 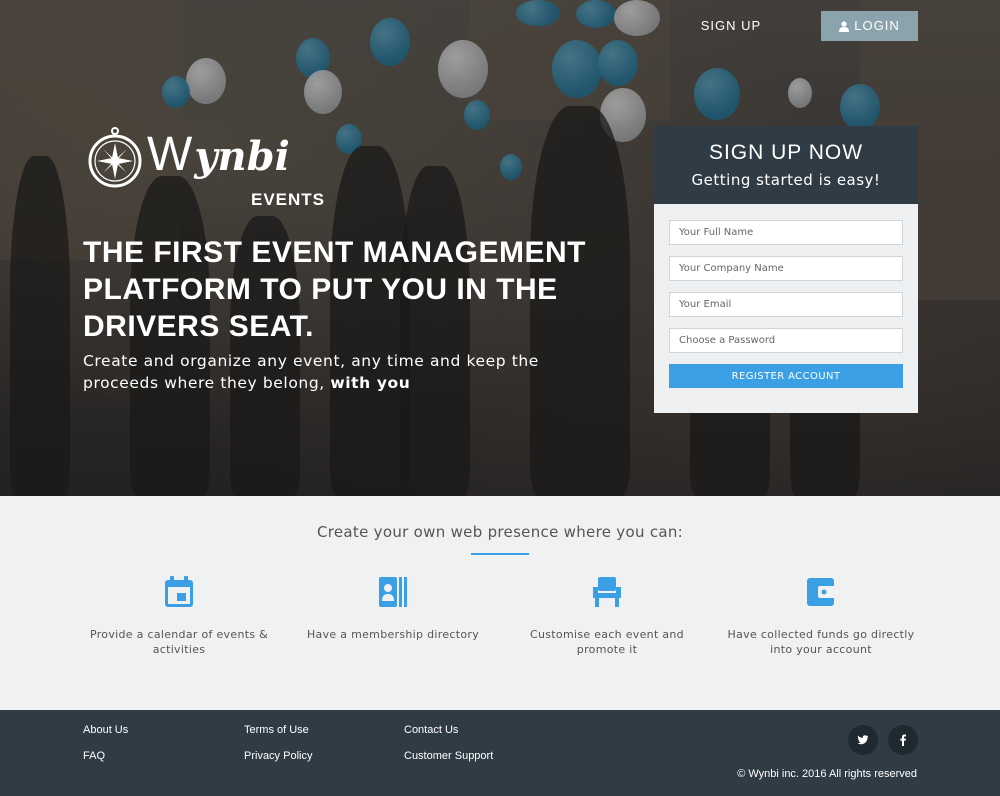 What do you see at coordinates (786, 152) in the screenshot?
I see `signup-card-title: SIGN UP NOW` at bounding box center [786, 152].